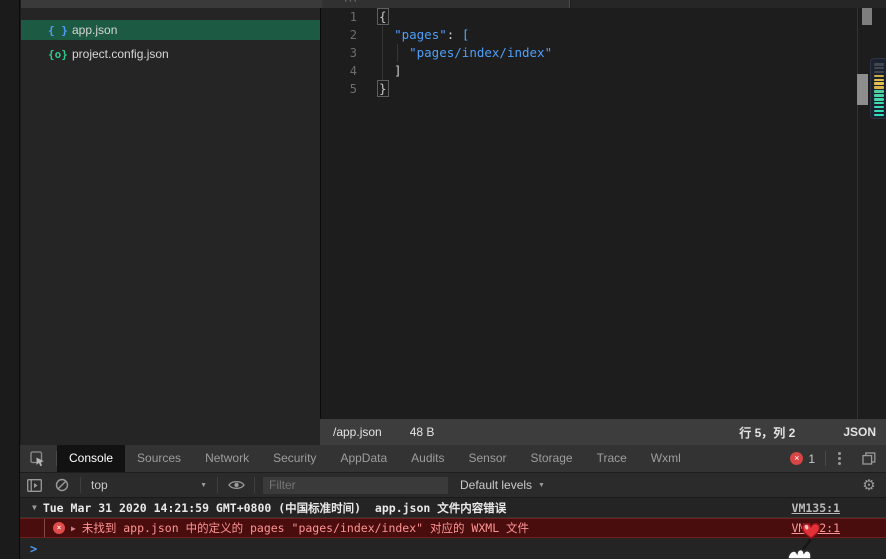  What do you see at coordinates (99, 485) in the screenshot?
I see `context-value: top` at bounding box center [99, 485].